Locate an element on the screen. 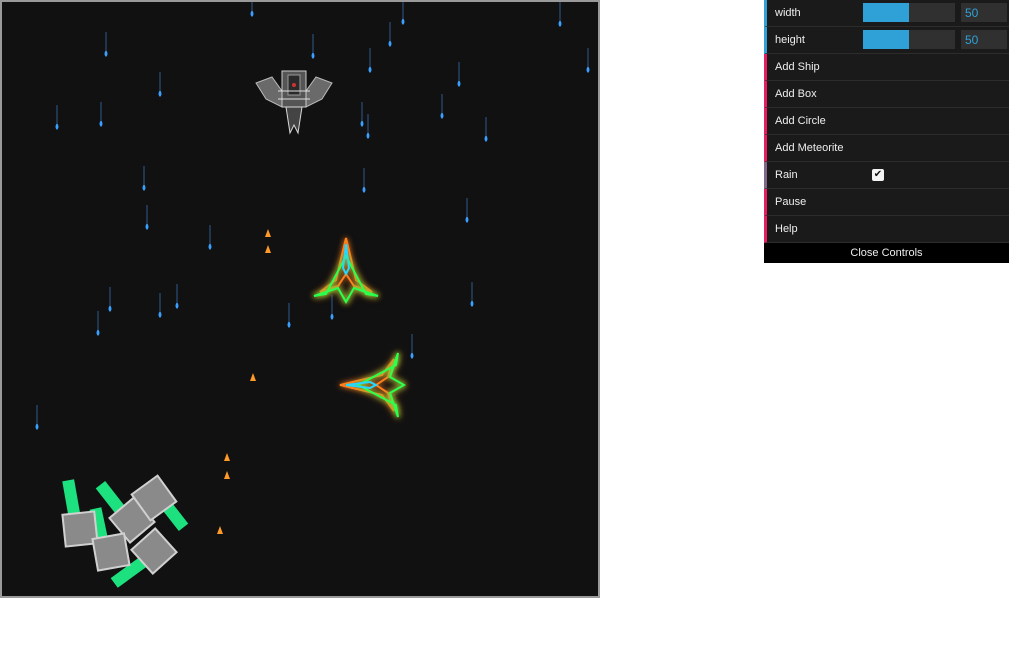 This screenshot has width=1023, height=661. height-control: height is located at coordinates (886, 40).